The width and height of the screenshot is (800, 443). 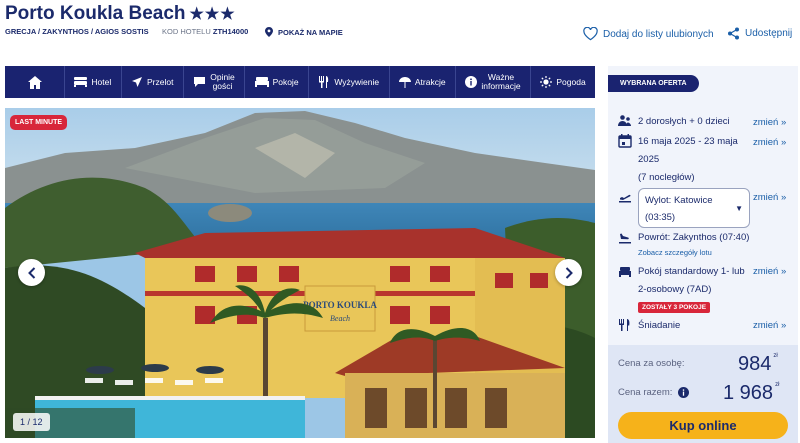 I want to click on show-on-map-label: POKAŻ NA MAPIE, so click(x=310, y=32).